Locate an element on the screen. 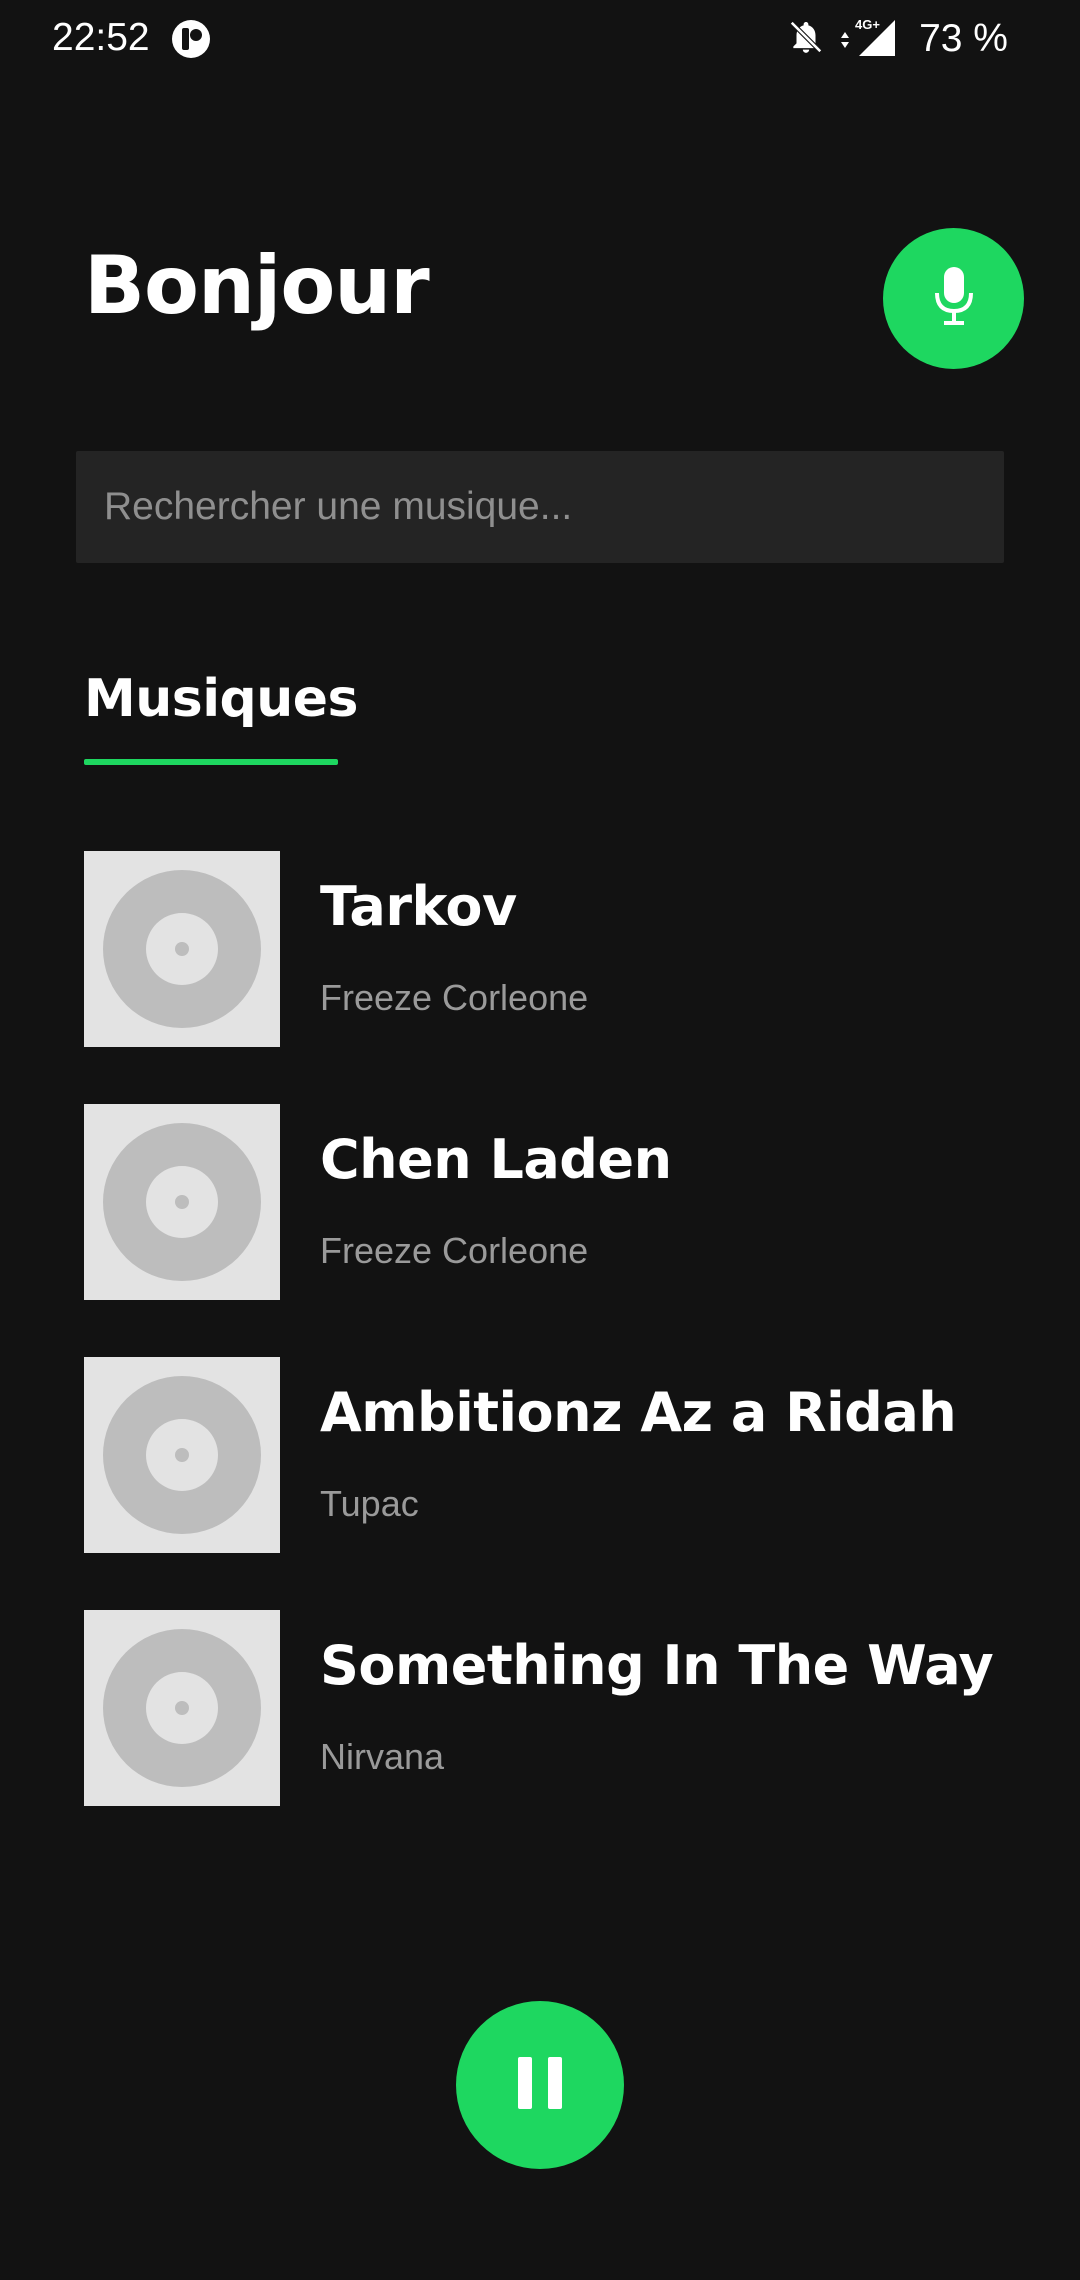 The height and width of the screenshot is (2280, 1080). song-item: Tarkov Freeze Corleone is located at coordinates (554, 949).